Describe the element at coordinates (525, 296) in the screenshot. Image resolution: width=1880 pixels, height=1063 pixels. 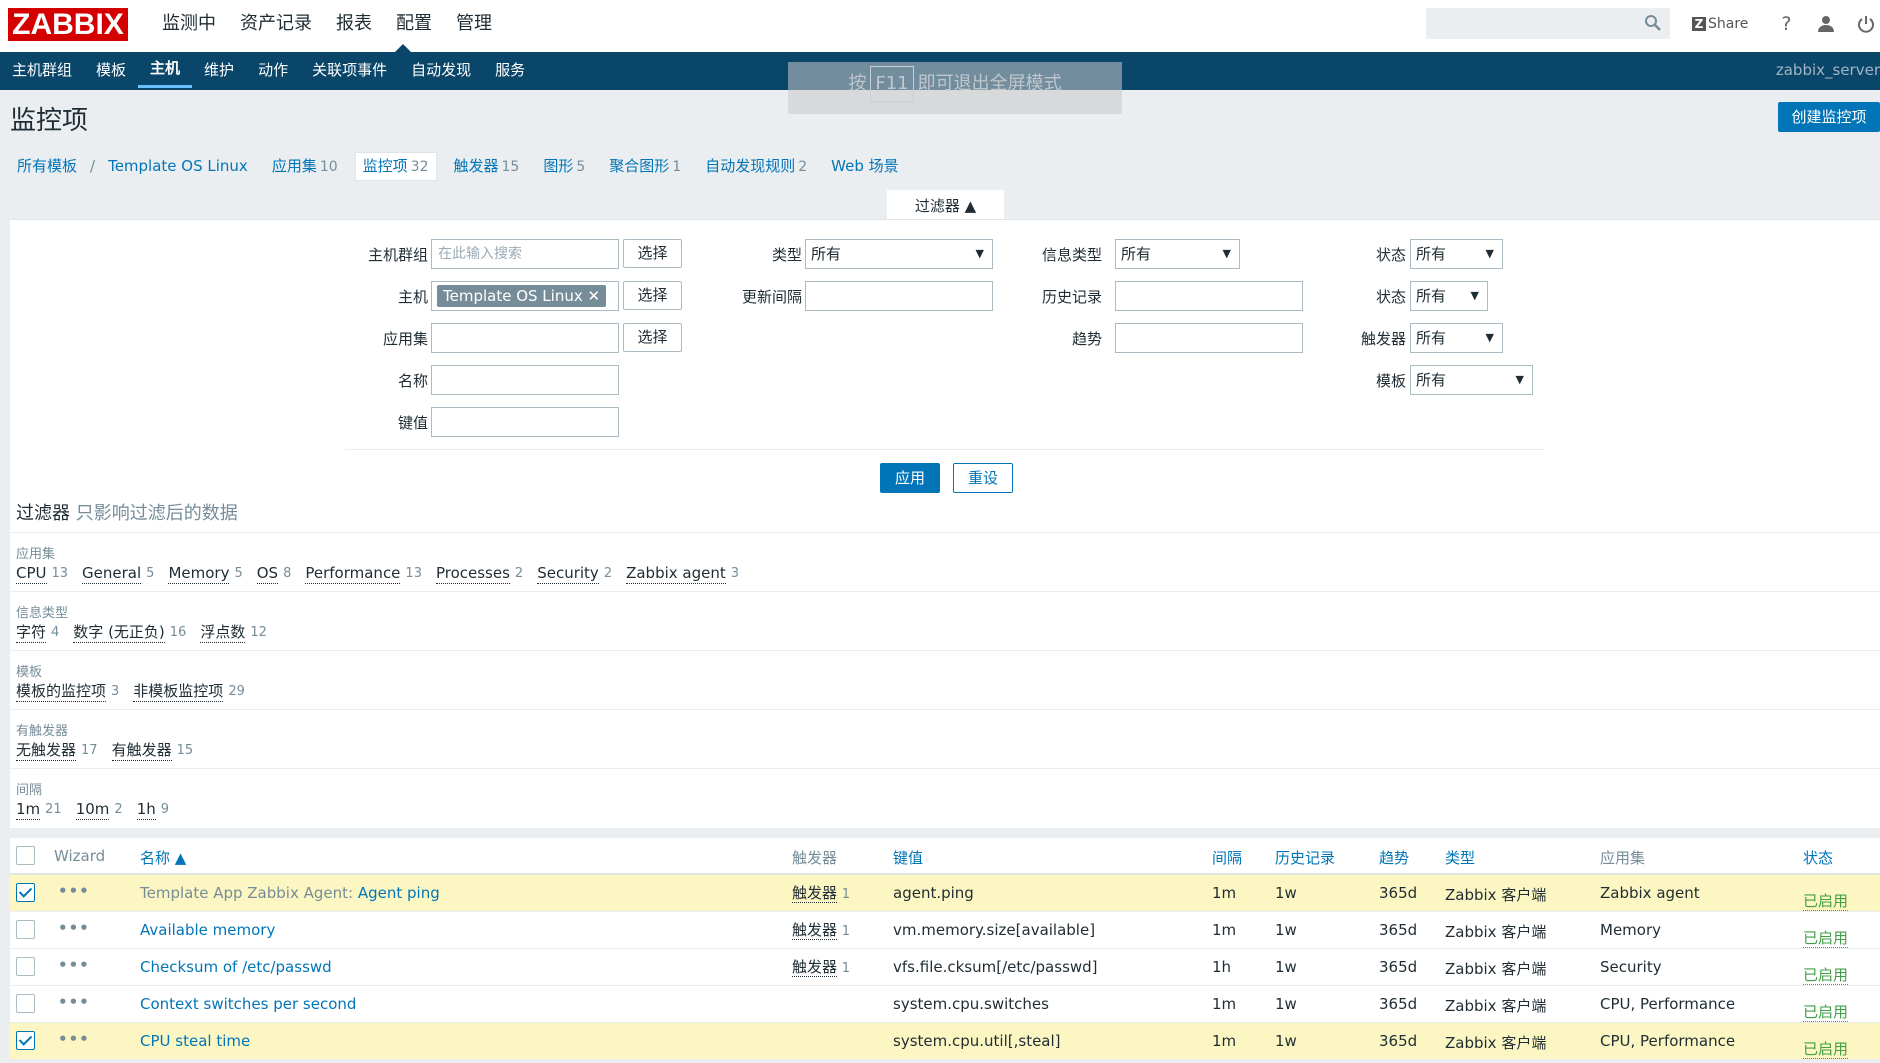
I see `host-multiselect: Template OS Linux ✕` at that location.